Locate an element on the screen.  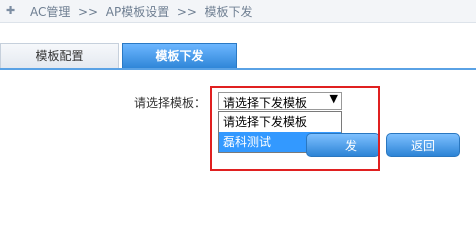
breadcrumb: AC管理 >> AP模板设置 >> 模板下发 is located at coordinates (141, 12).